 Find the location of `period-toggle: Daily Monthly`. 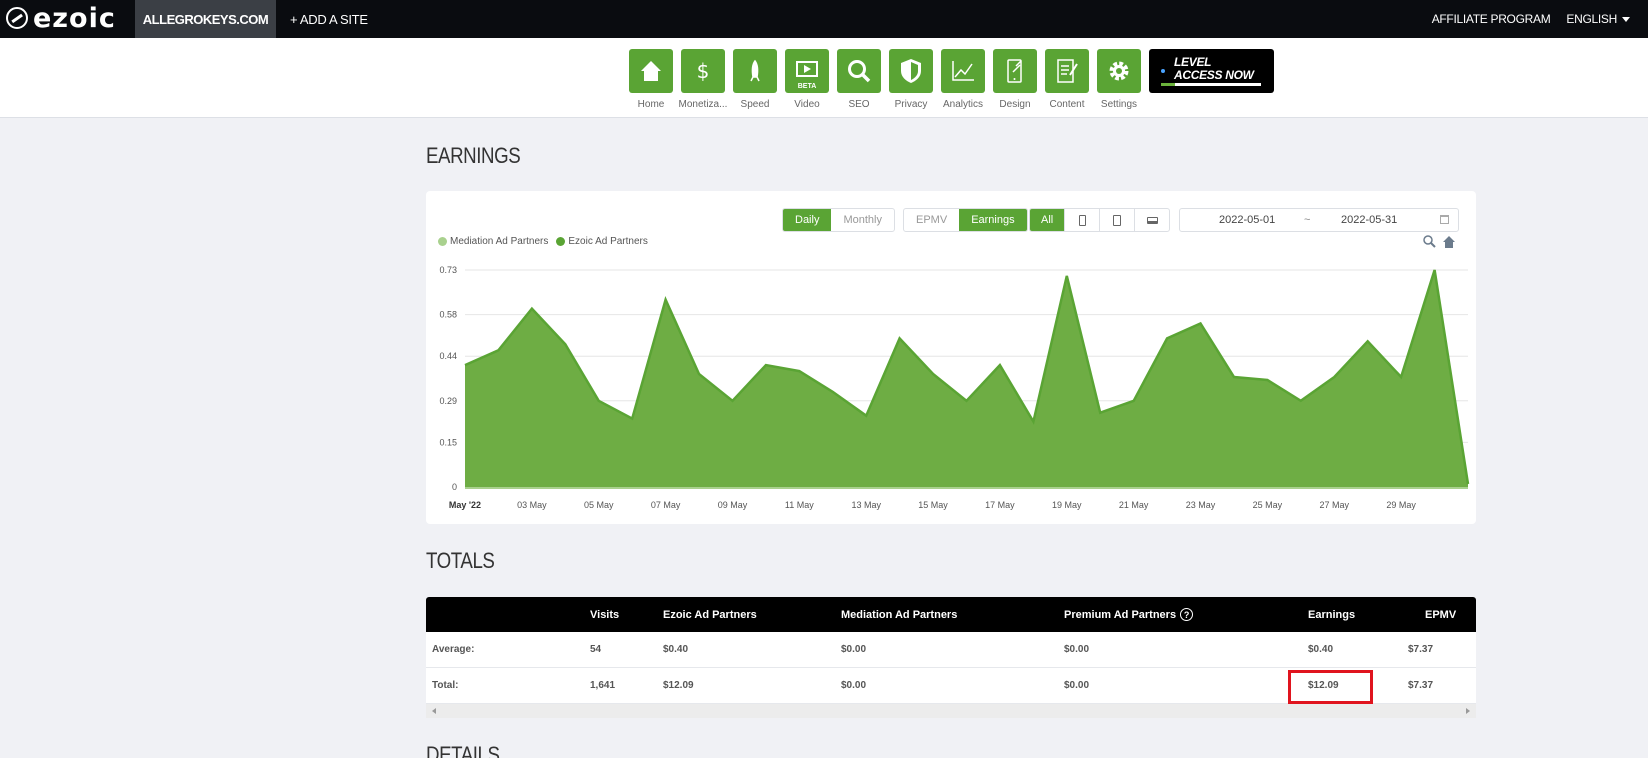

period-toggle: Daily Monthly is located at coordinates (838, 220).